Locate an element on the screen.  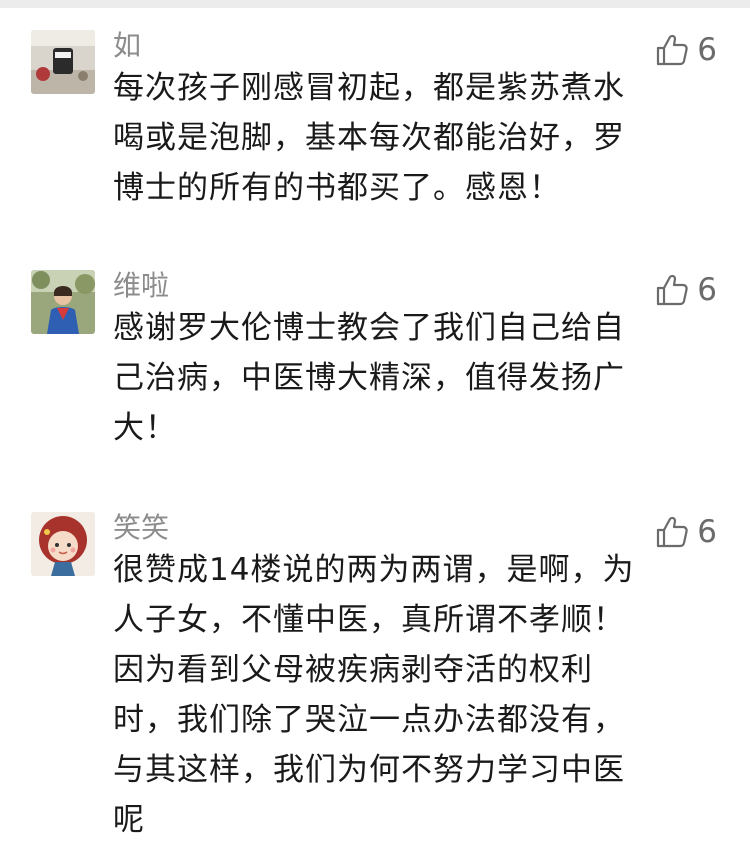
nickname: 笑笑 is located at coordinates (141, 528).